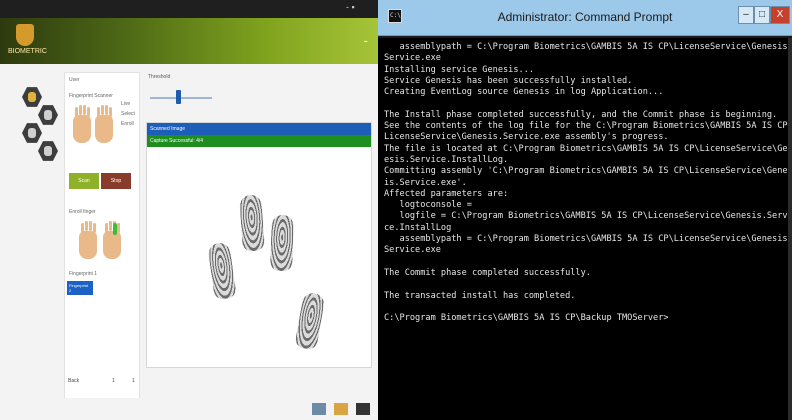  I want to click on page-total: 1, so click(133, 381).